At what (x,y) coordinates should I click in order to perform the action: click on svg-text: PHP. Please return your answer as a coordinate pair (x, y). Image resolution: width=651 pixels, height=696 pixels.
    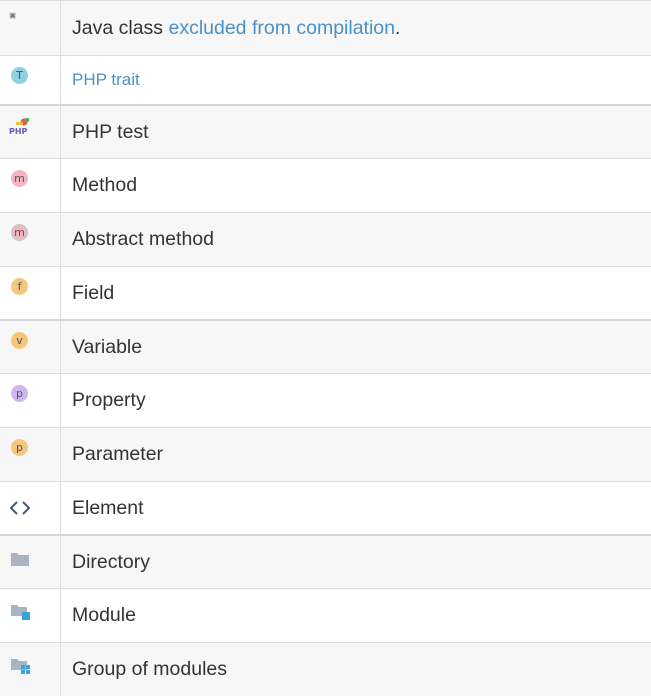
    Looking at the image, I should click on (18, 131).